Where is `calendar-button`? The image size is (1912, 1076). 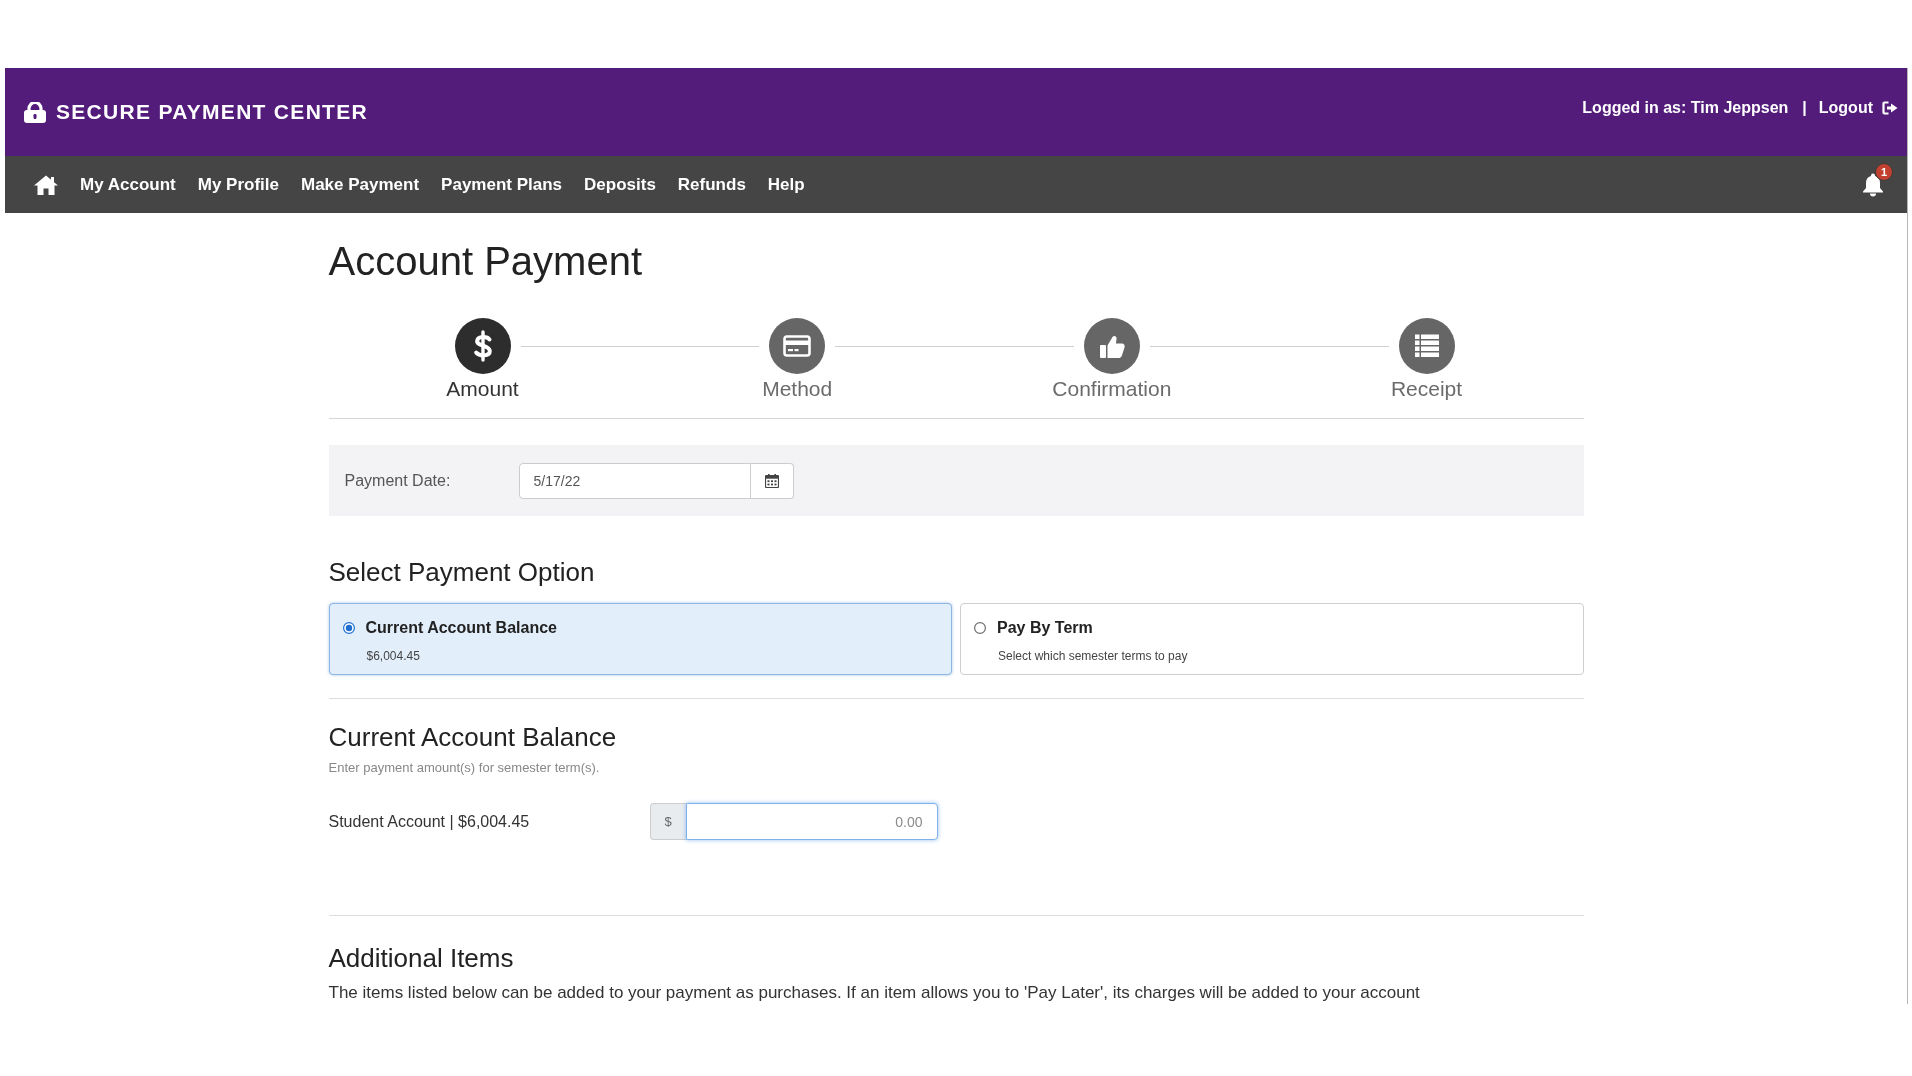 calendar-button is located at coordinates (772, 480).